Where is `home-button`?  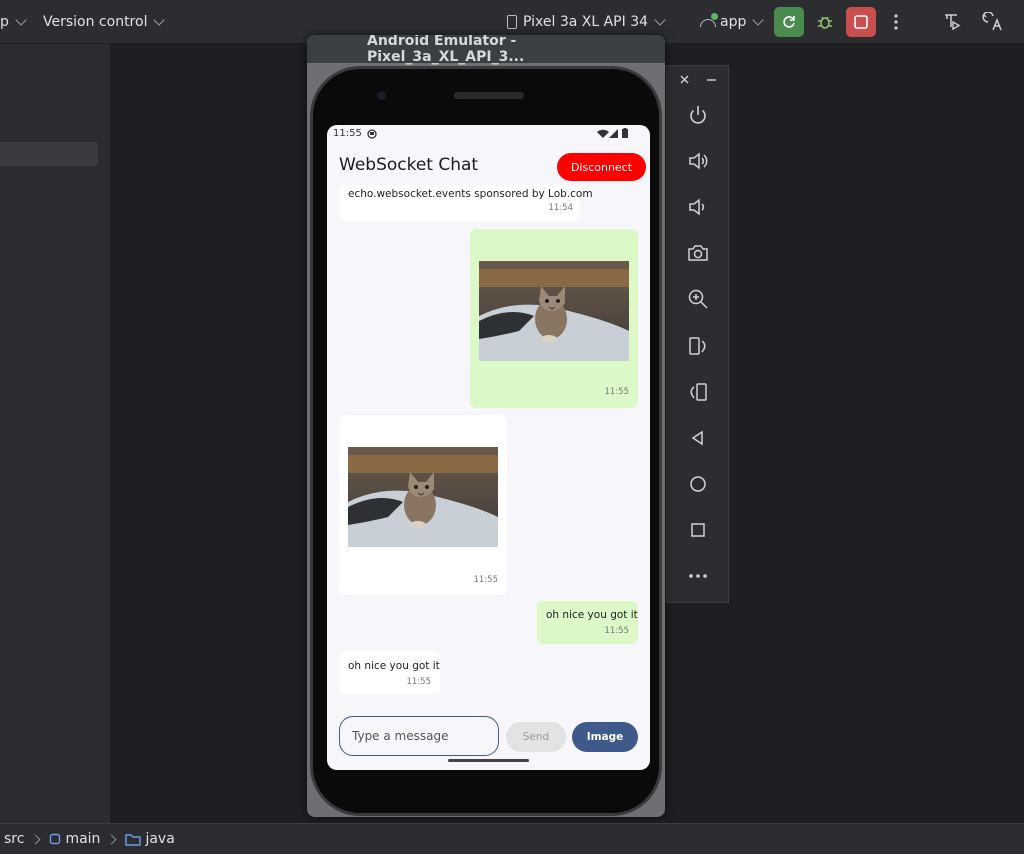
home-button is located at coordinates (698, 484).